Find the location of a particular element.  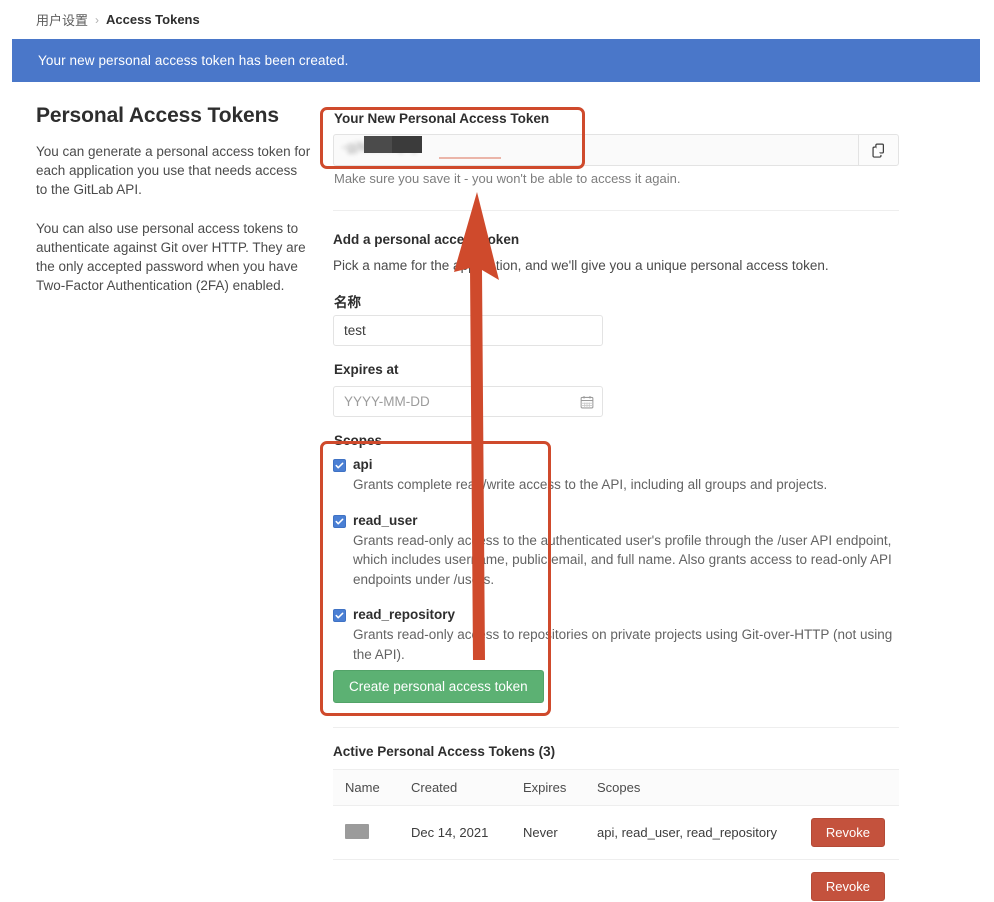

scope-name: read_user is located at coordinates (385, 520).